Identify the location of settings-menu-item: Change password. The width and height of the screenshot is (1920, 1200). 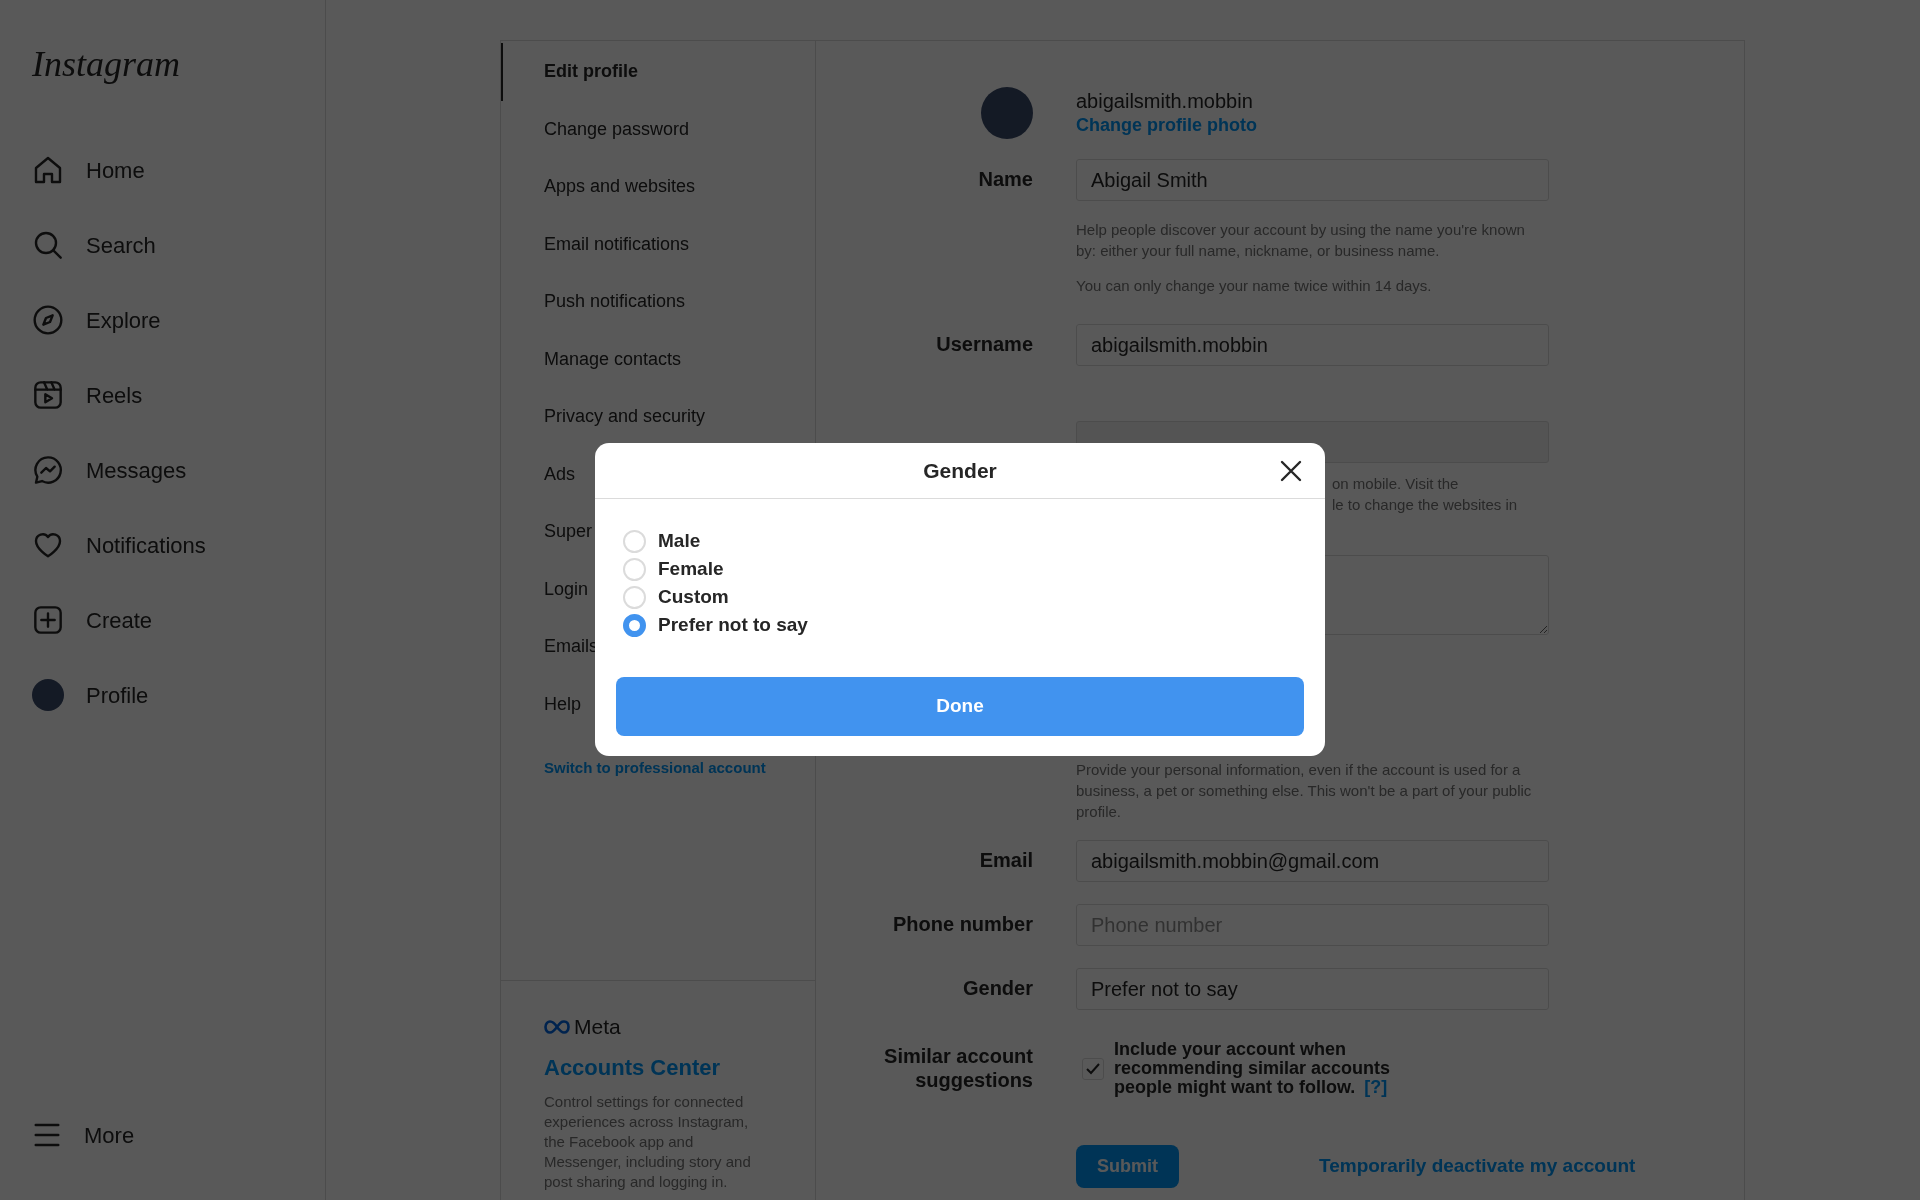
(658, 129).